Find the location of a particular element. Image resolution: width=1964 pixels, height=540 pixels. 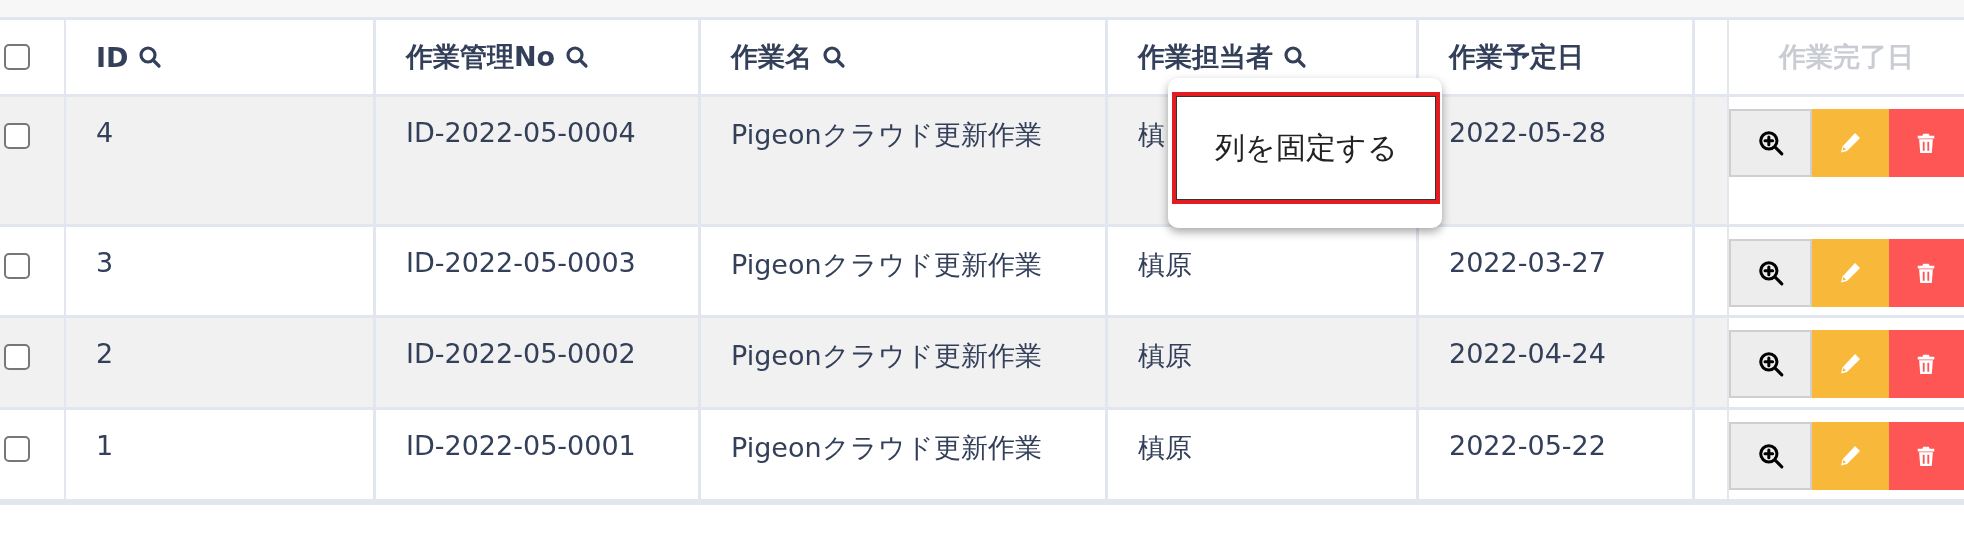

table-cell: 1 is located at coordinates (105, 445).